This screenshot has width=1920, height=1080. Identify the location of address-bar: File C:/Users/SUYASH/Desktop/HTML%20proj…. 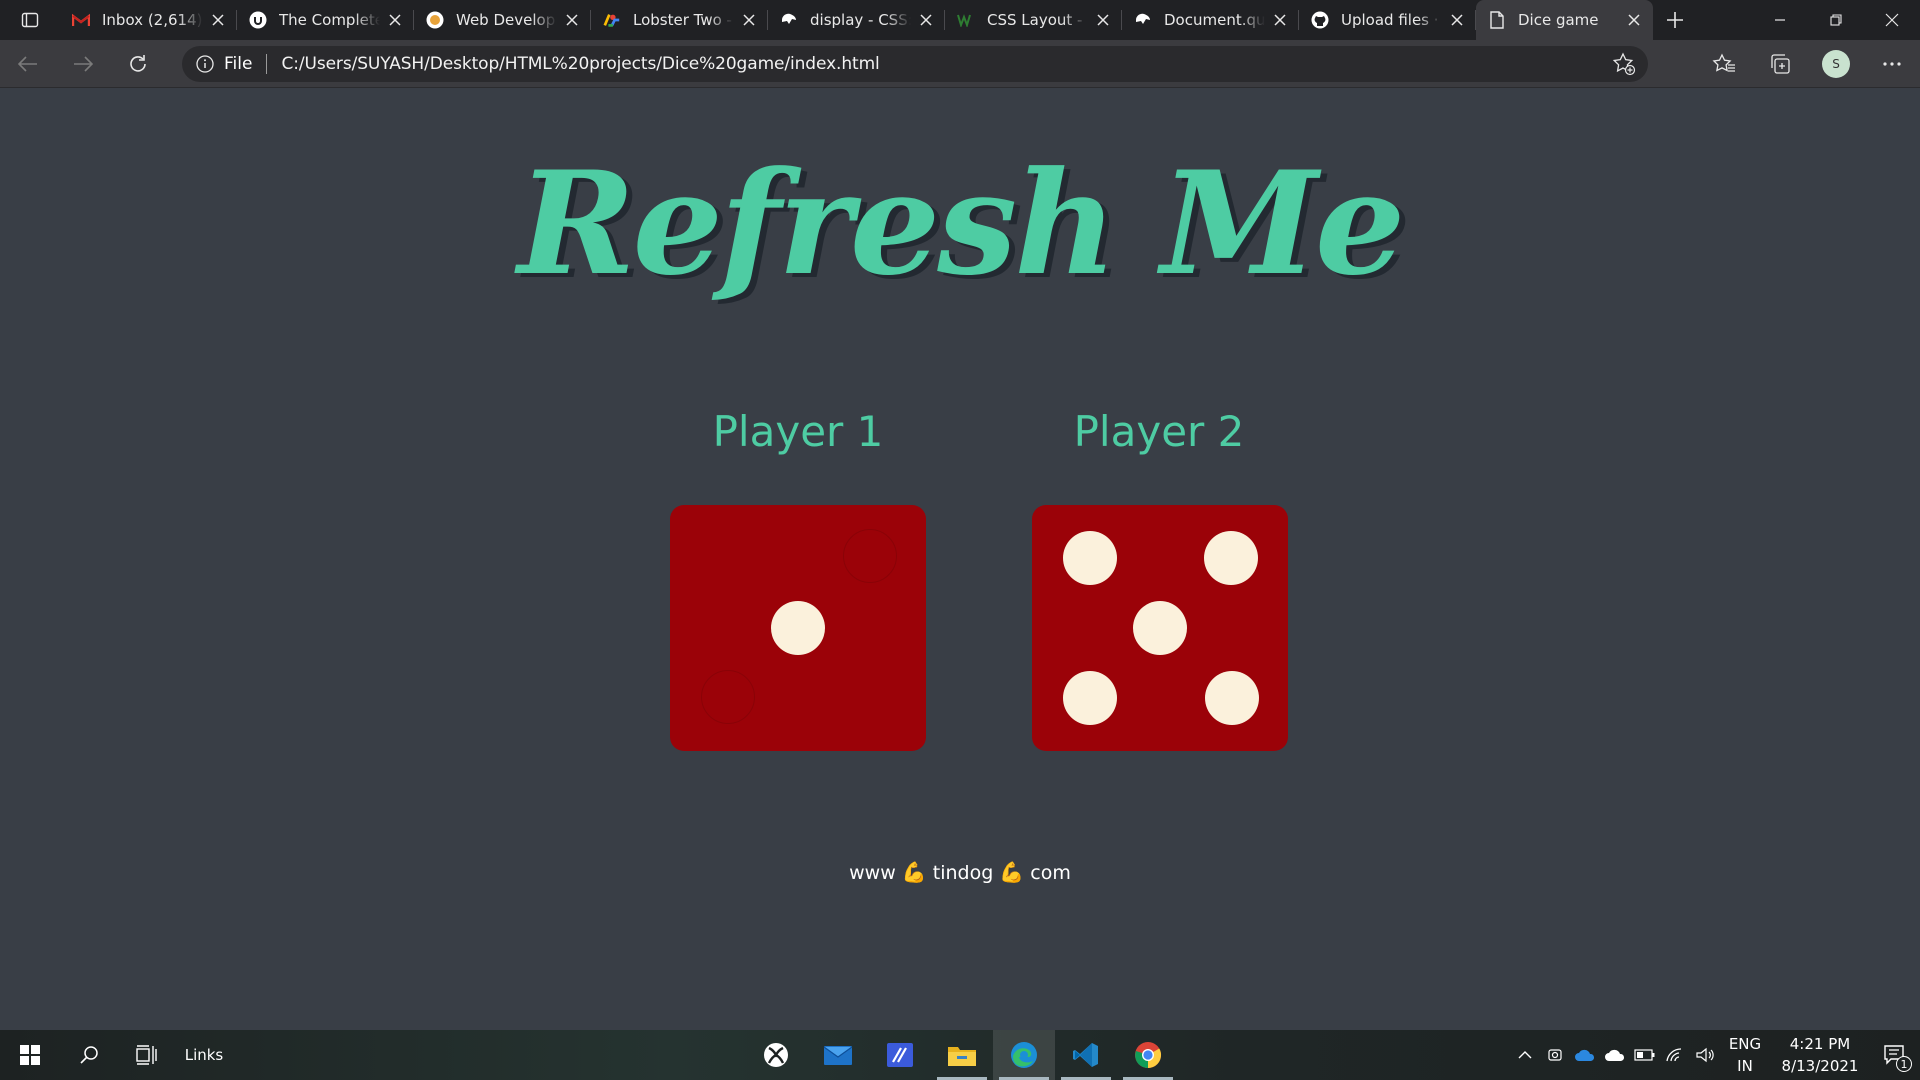
(915, 64).